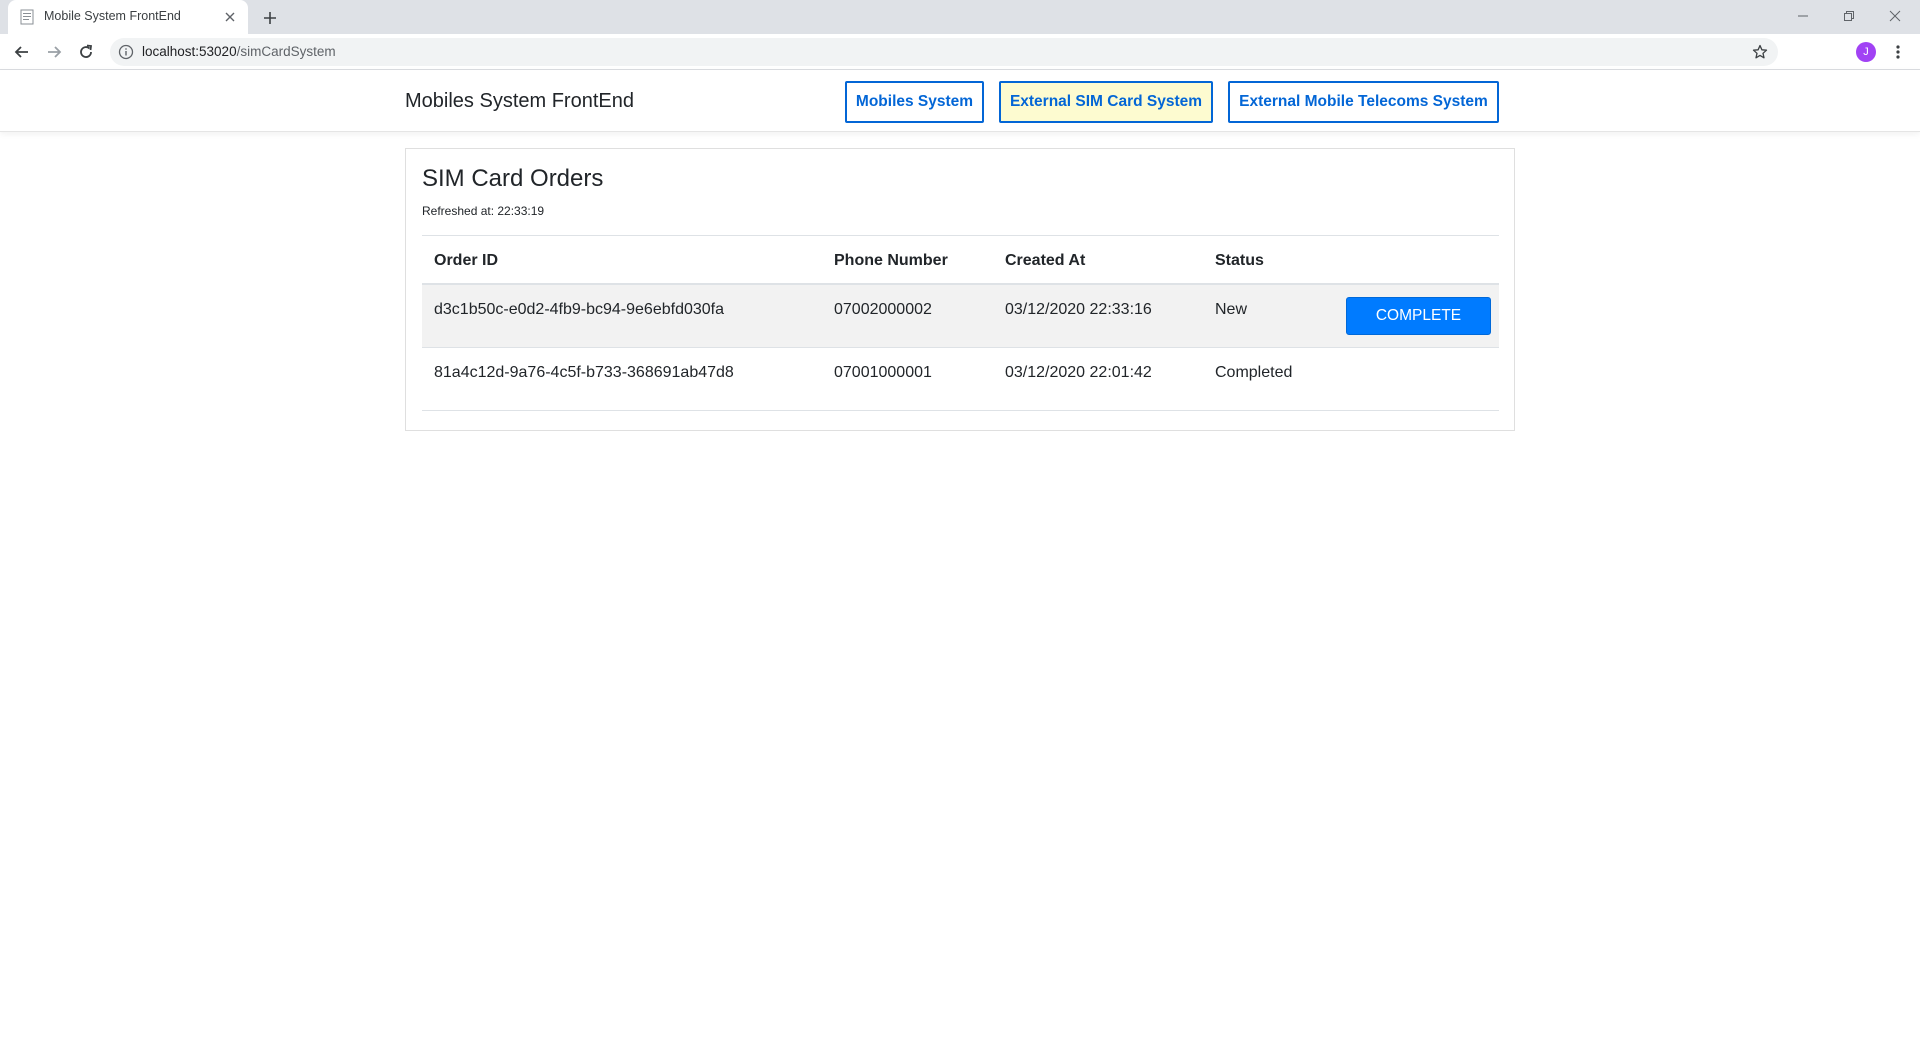 The height and width of the screenshot is (1040, 1920). Describe the element at coordinates (1239, 260) in the screenshot. I see `column-header-status: Status` at that location.